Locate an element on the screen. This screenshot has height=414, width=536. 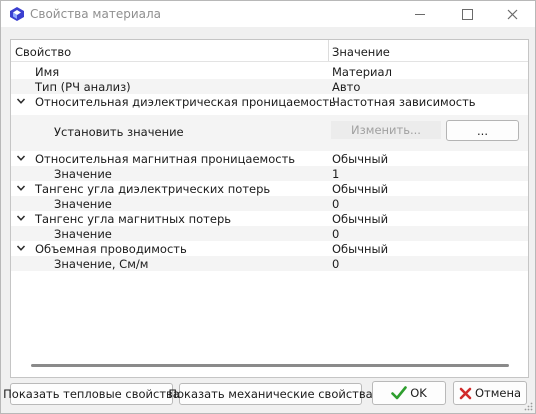
header-property: Свойство is located at coordinates (43, 52).